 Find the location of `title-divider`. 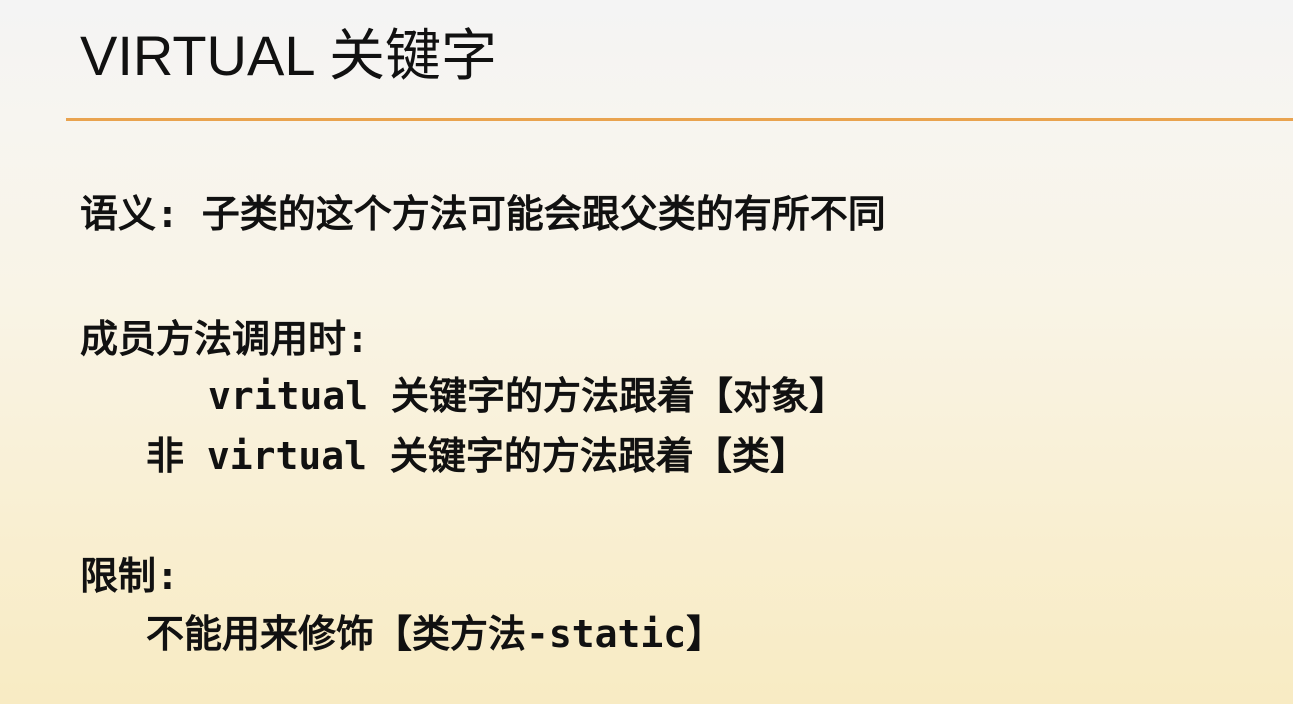

title-divider is located at coordinates (679, 119).